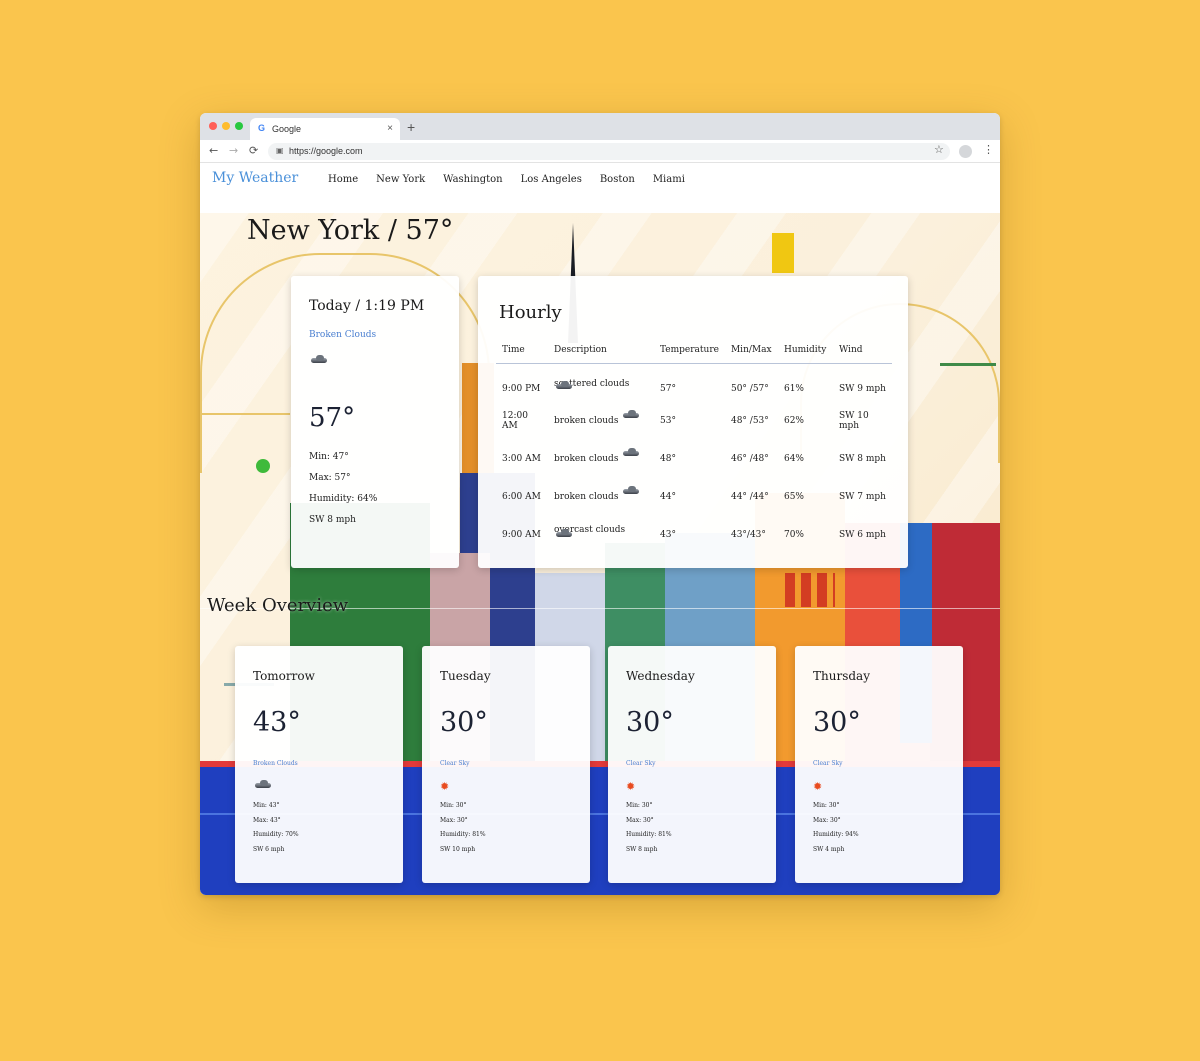  What do you see at coordinates (749, 458) in the screenshot?
I see `row-minmax: 46° /48°` at bounding box center [749, 458].